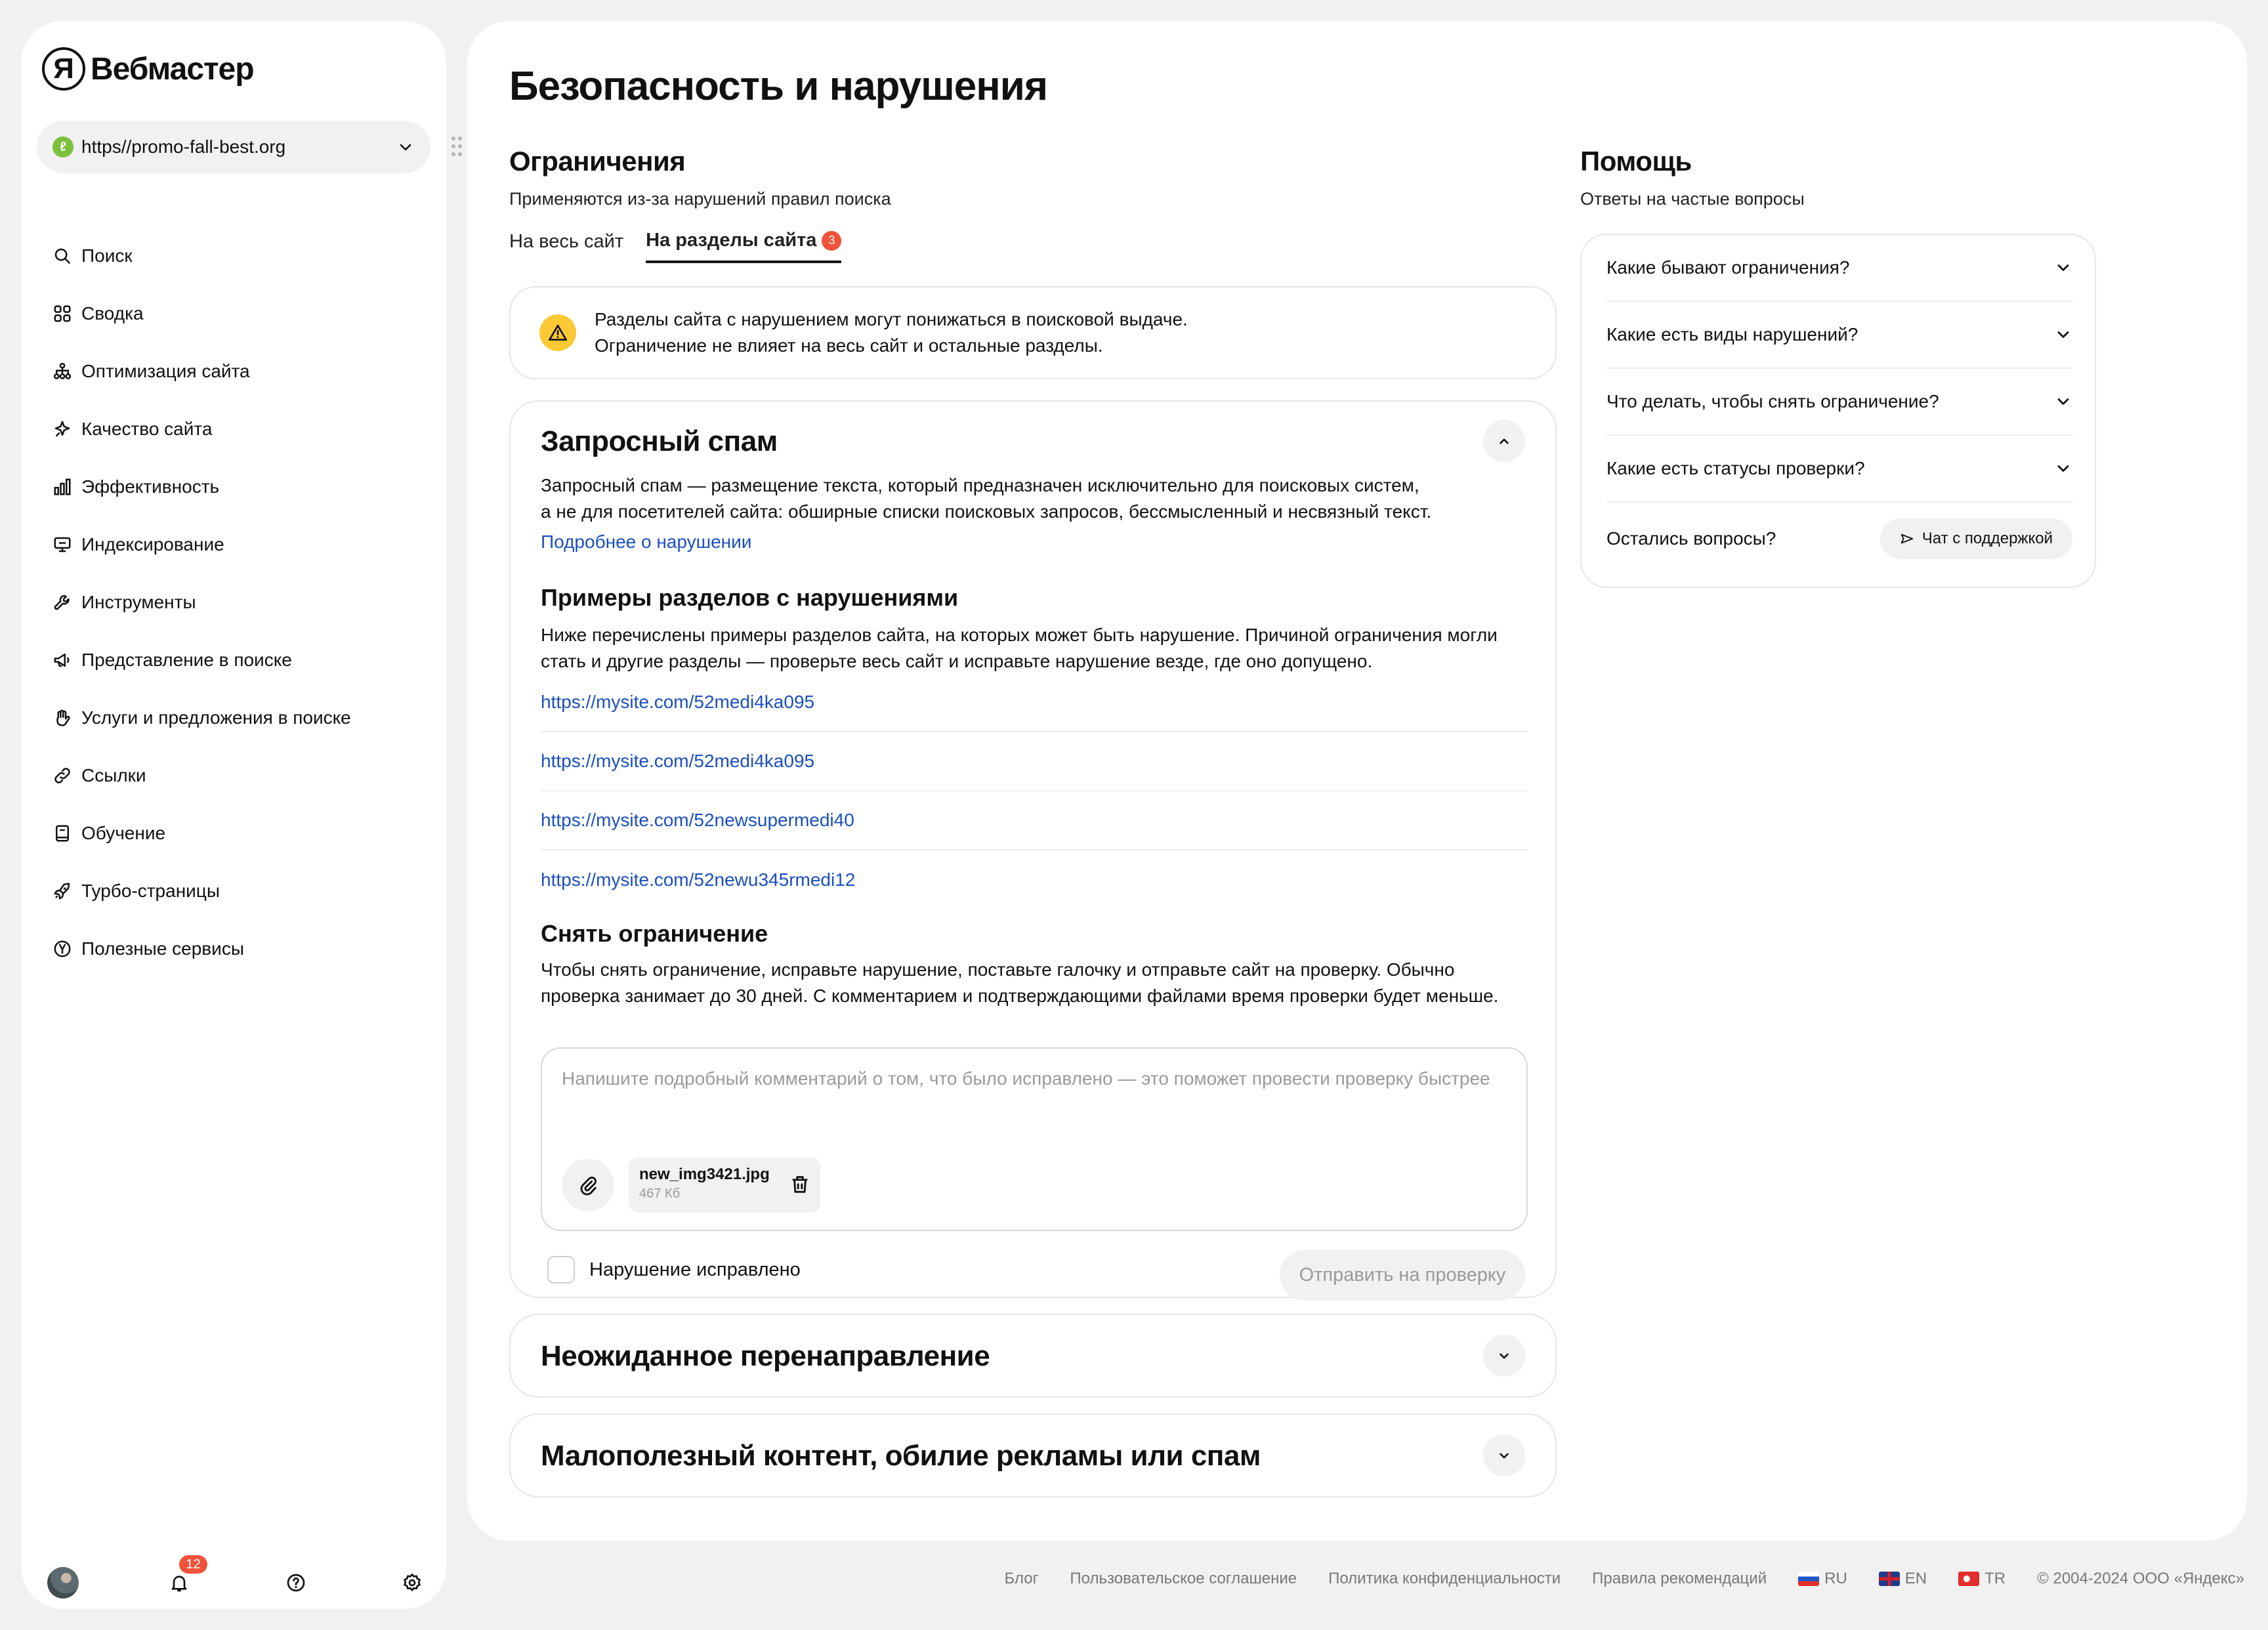 Image resolution: width=2268 pixels, height=1630 pixels. What do you see at coordinates (557, 333) in the screenshot?
I see `warning-icon` at bounding box center [557, 333].